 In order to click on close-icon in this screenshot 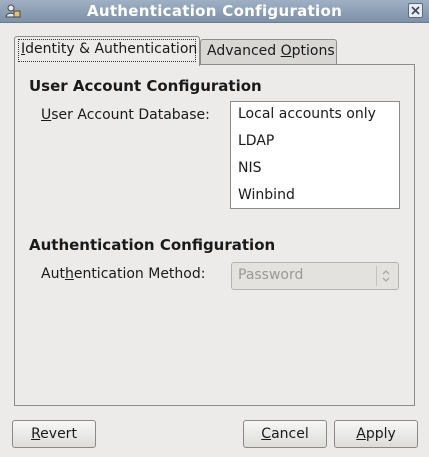, I will do `click(415, 10)`.